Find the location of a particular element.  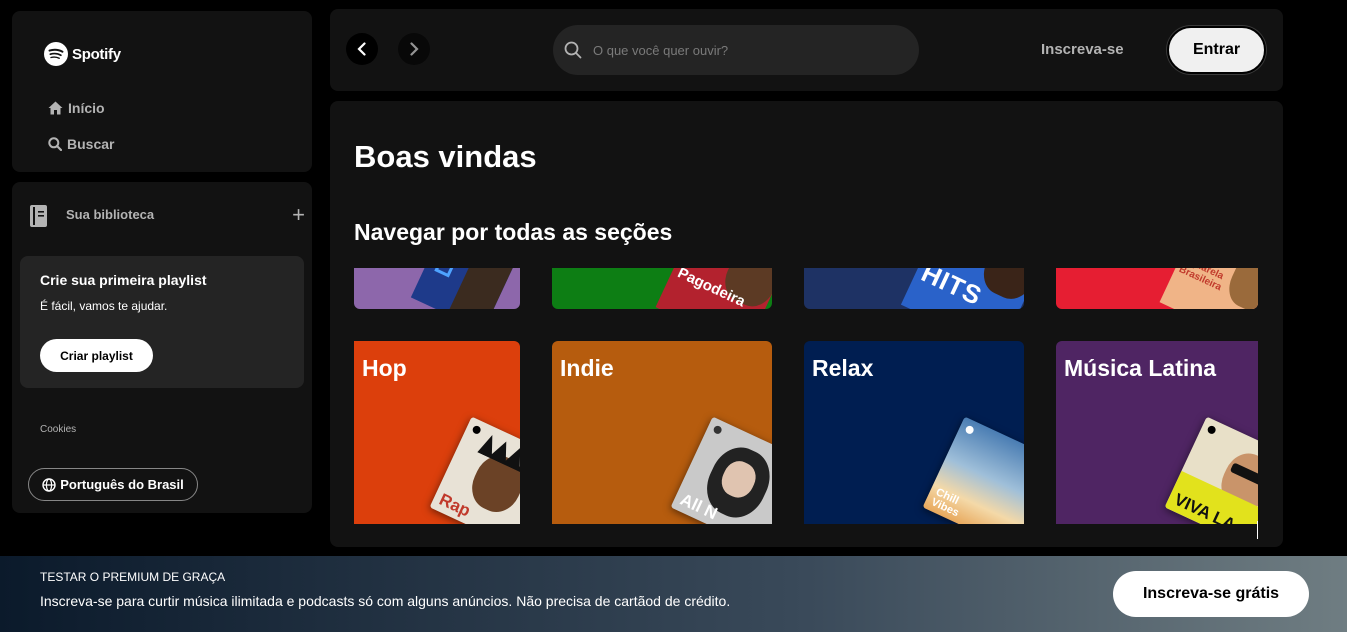

nav-panel: Spotify Início Buscar is located at coordinates (162, 91).